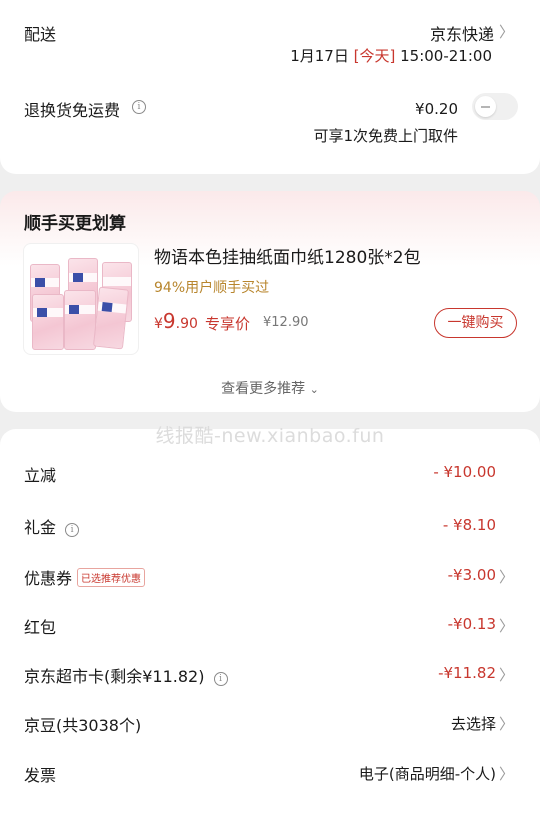  Describe the element at coordinates (40, 475) in the screenshot. I see `instant-discount-label: 立减` at that location.